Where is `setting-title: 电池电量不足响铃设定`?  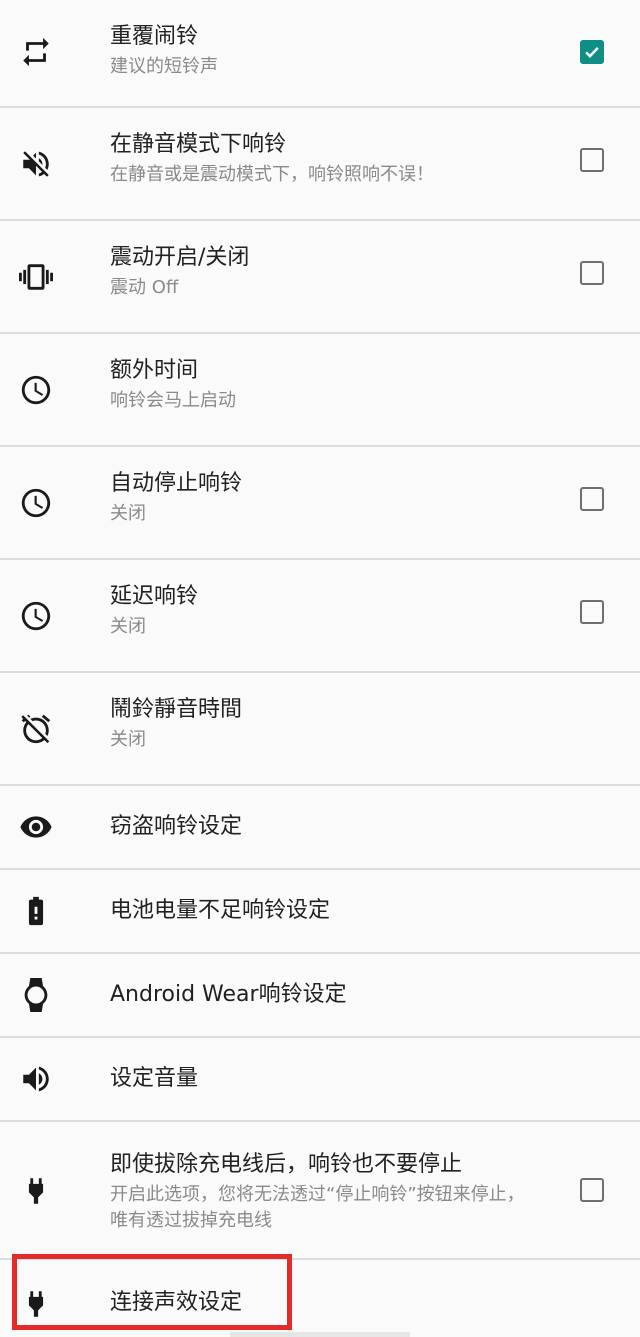
setting-title: 电池电量不足响铃设定 is located at coordinates (220, 910).